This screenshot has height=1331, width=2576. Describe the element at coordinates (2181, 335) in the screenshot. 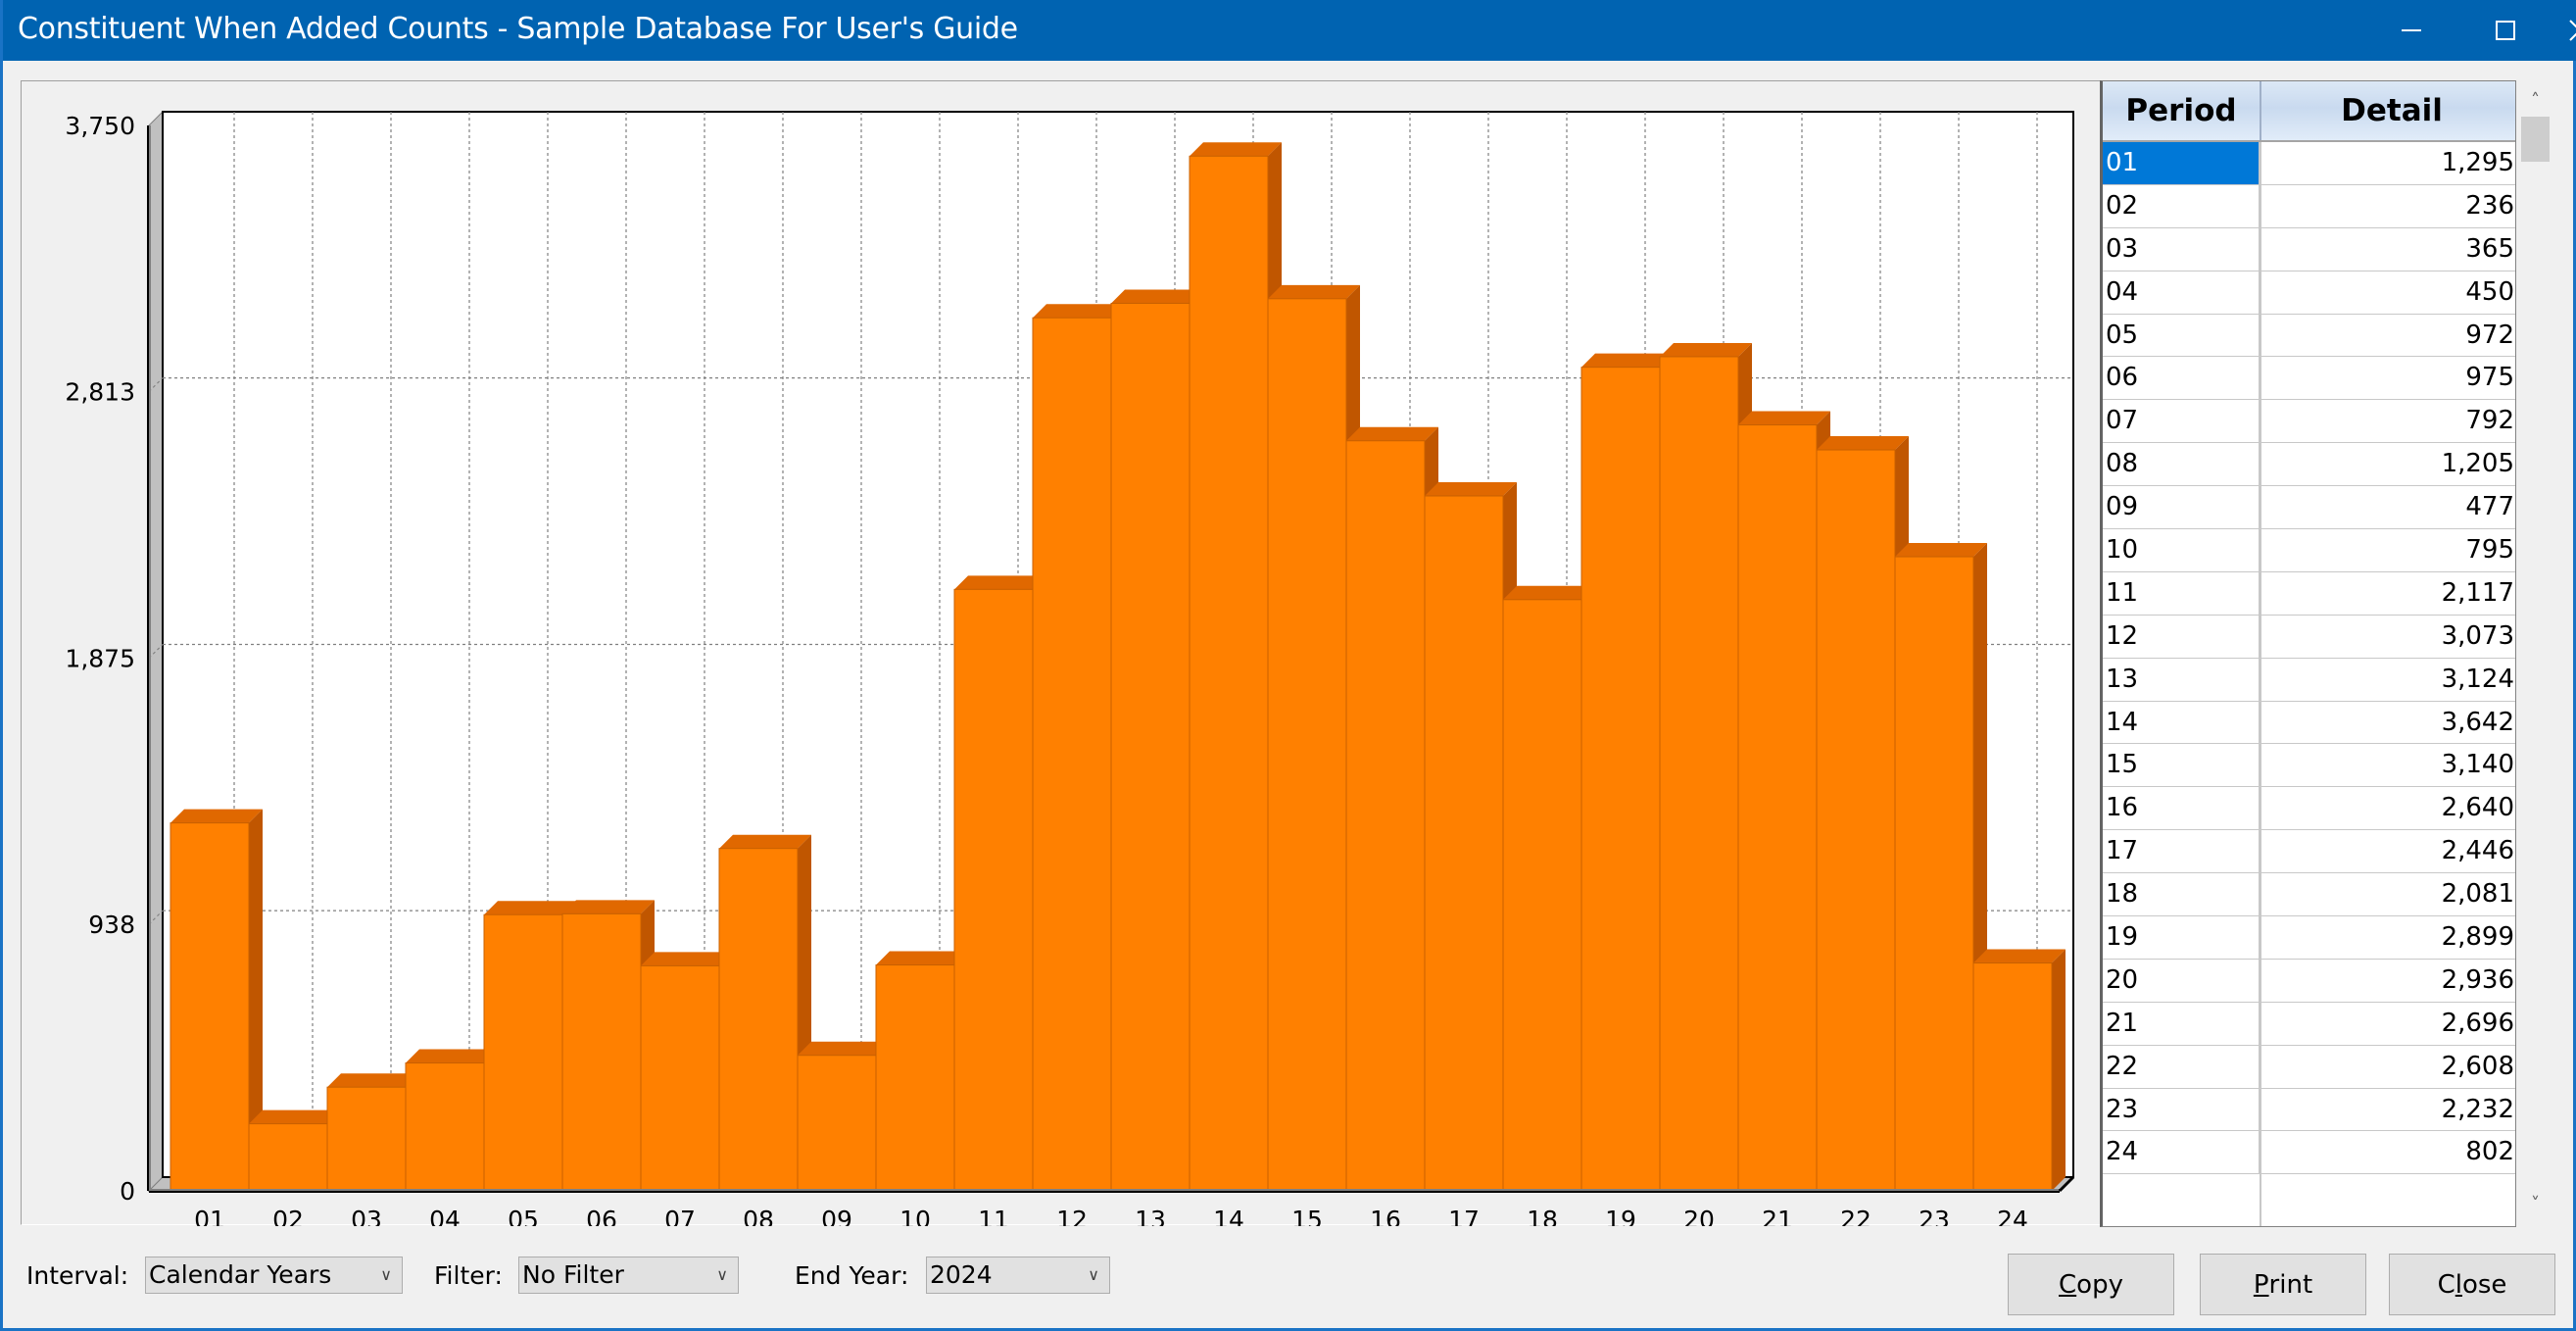

I see `cell-period: 05` at that location.